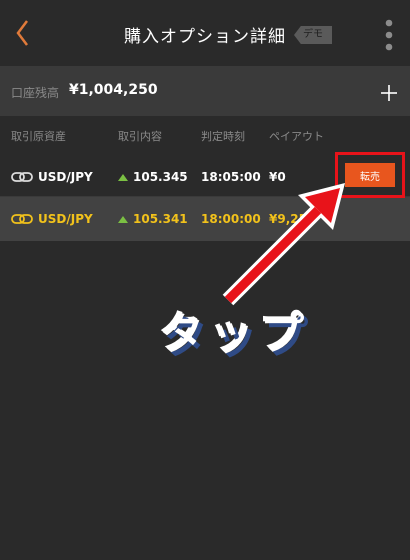 This screenshot has width=410, height=560. Describe the element at coordinates (296, 136) in the screenshot. I see `column-header-payout: ペイアウト` at that location.